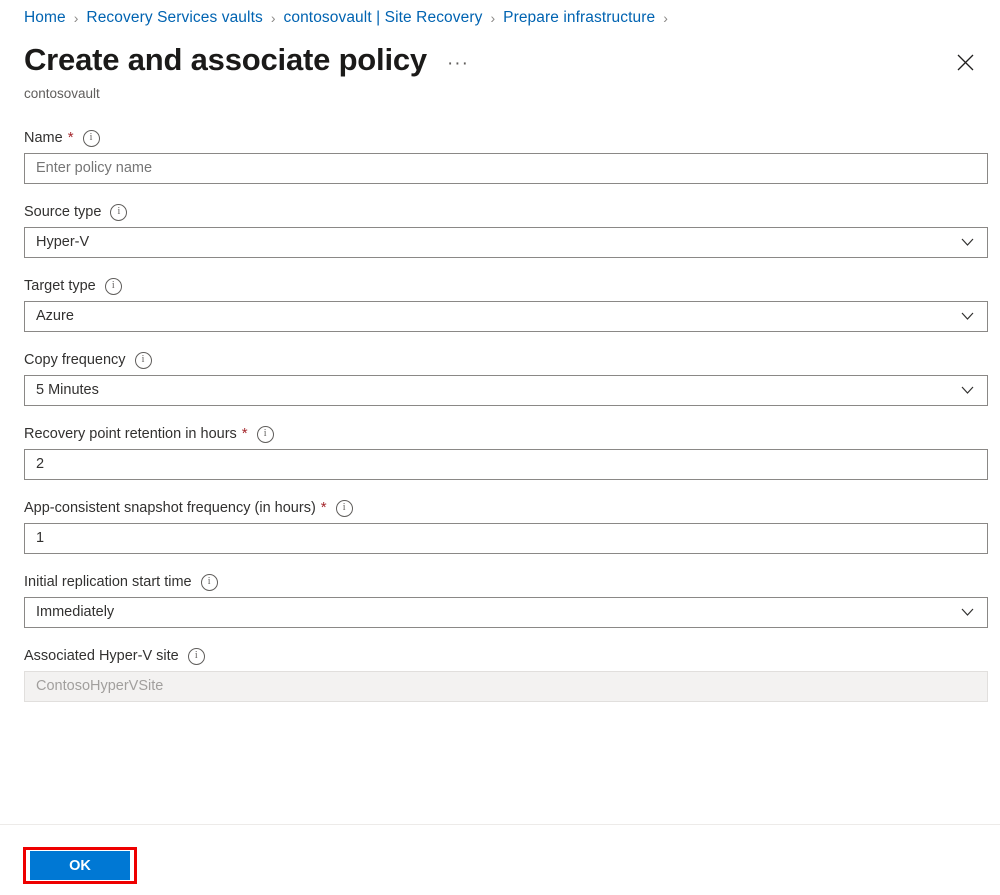 The width and height of the screenshot is (1000, 895). What do you see at coordinates (506, 582) in the screenshot?
I see `field-label-row: Initial replication start time i` at bounding box center [506, 582].